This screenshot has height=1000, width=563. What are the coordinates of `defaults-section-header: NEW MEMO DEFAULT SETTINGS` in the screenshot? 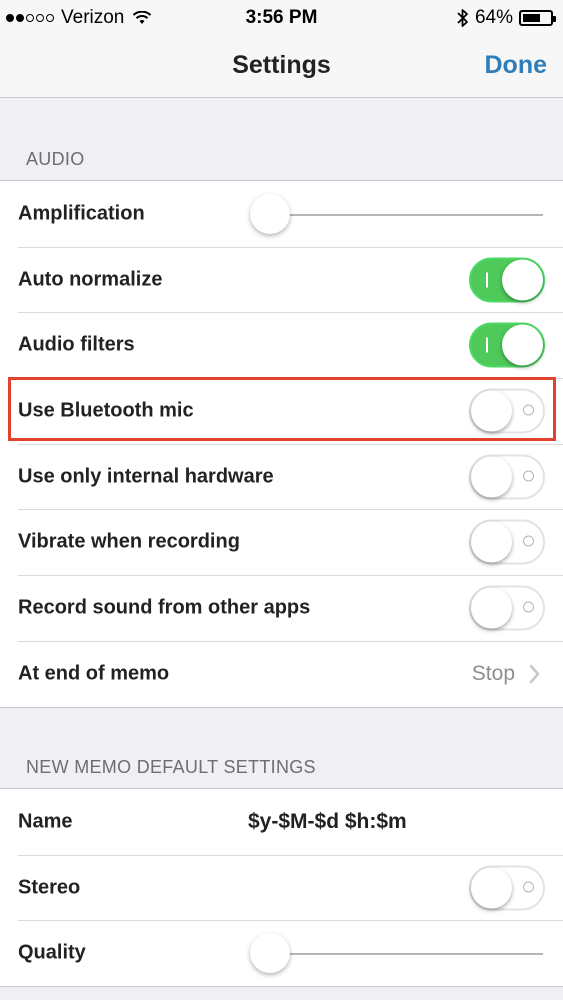 It's located at (171, 767).